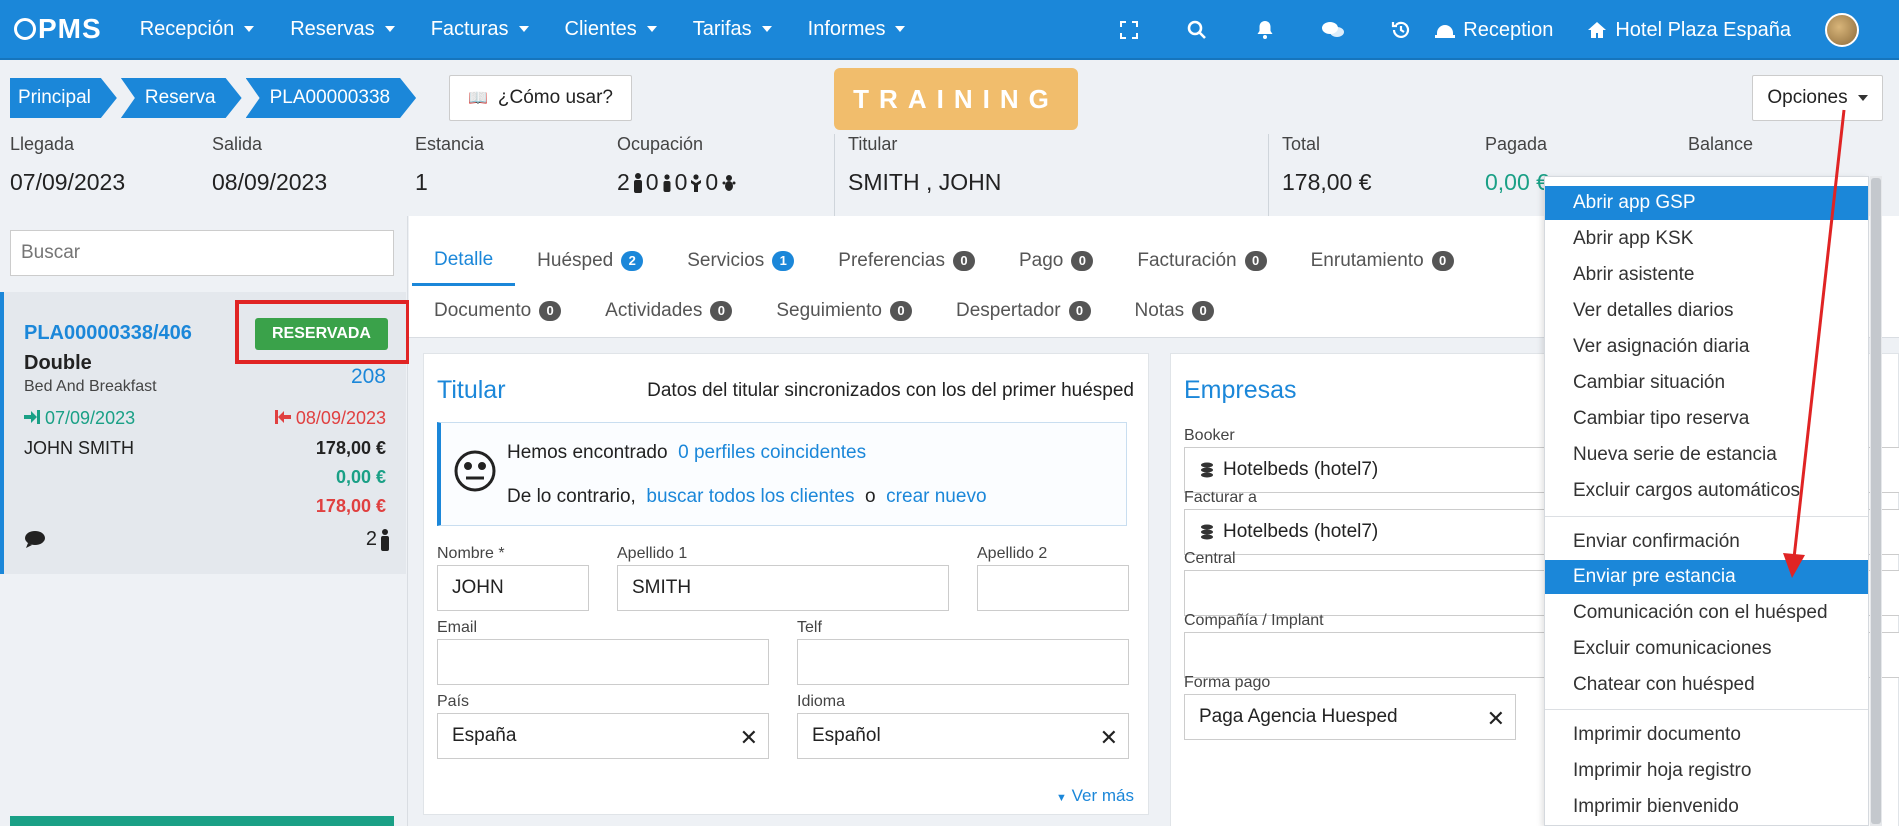  Describe the element at coordinates (1209, 435) in the screenshot. I see `booker-label: Booker` at that location.